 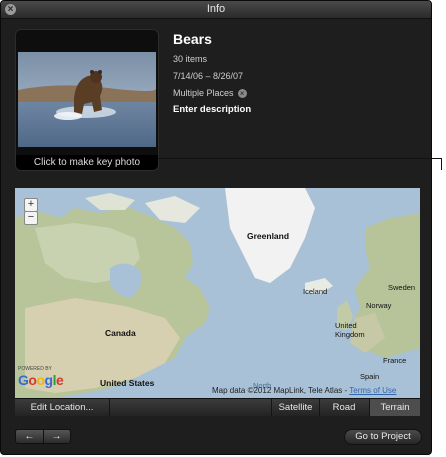 I want to click on description-field: Enter description, so click(x=293, y=112).